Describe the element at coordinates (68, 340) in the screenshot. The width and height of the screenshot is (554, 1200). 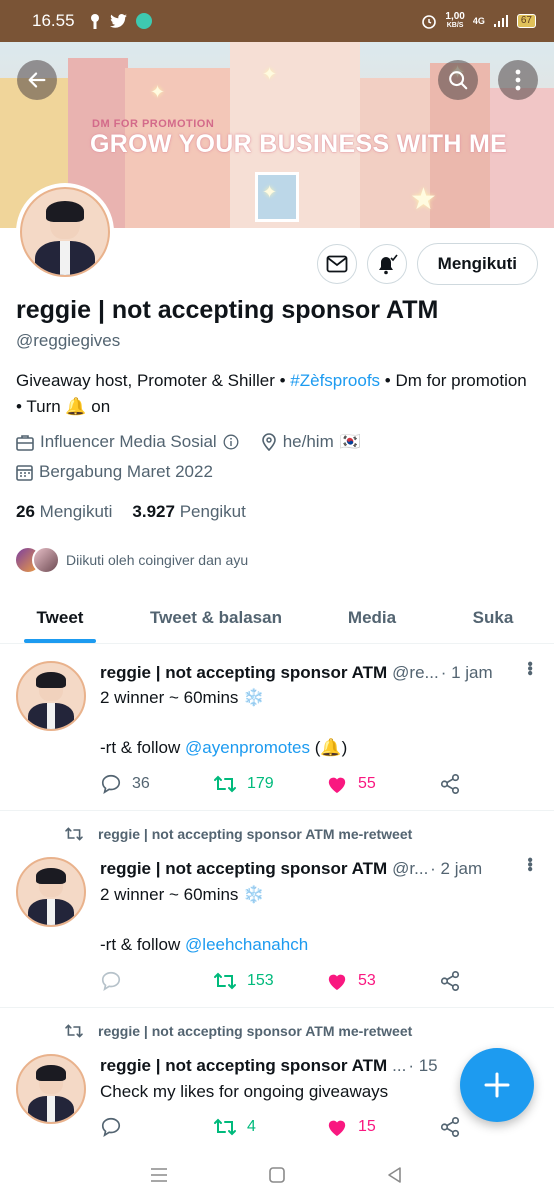
I see `profile-handle: @reggiegives` at that location.